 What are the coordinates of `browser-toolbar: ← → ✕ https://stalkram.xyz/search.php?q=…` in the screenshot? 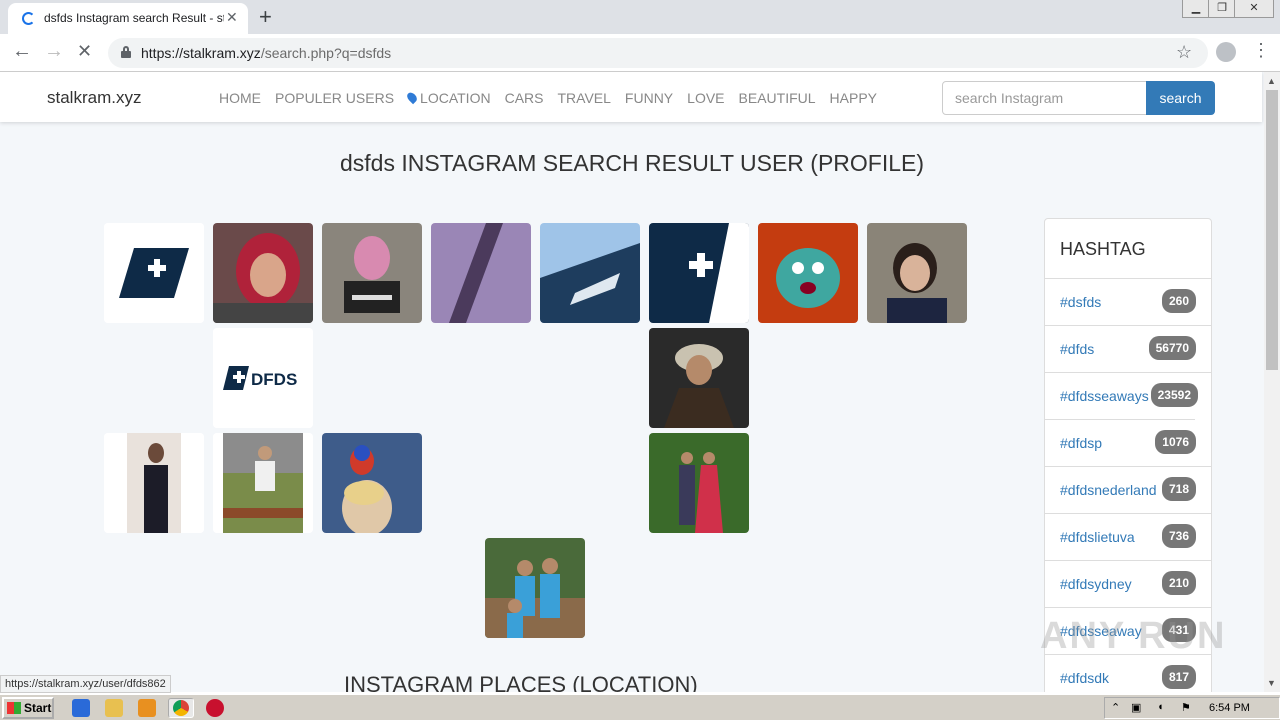 It's located at (640, 53).